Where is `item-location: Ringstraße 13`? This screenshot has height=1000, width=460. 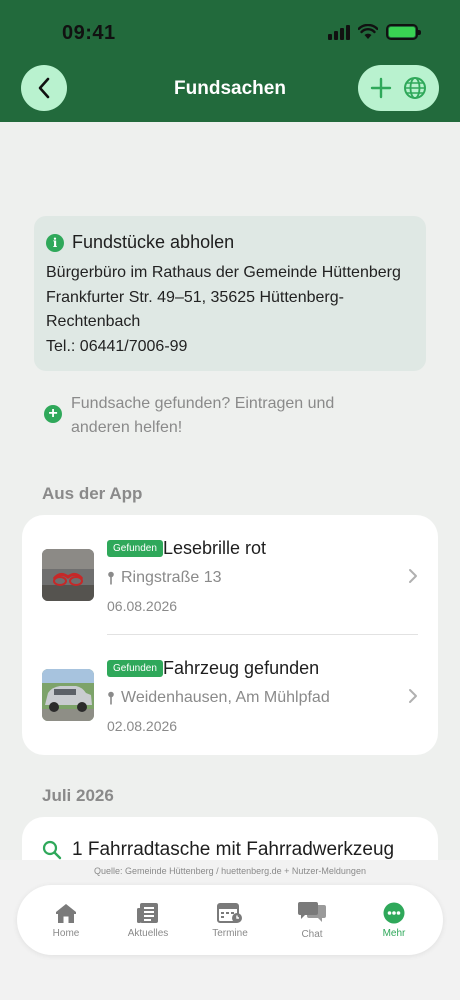 item-location: Ringstraße 13 is located at coordinates (164, 578).